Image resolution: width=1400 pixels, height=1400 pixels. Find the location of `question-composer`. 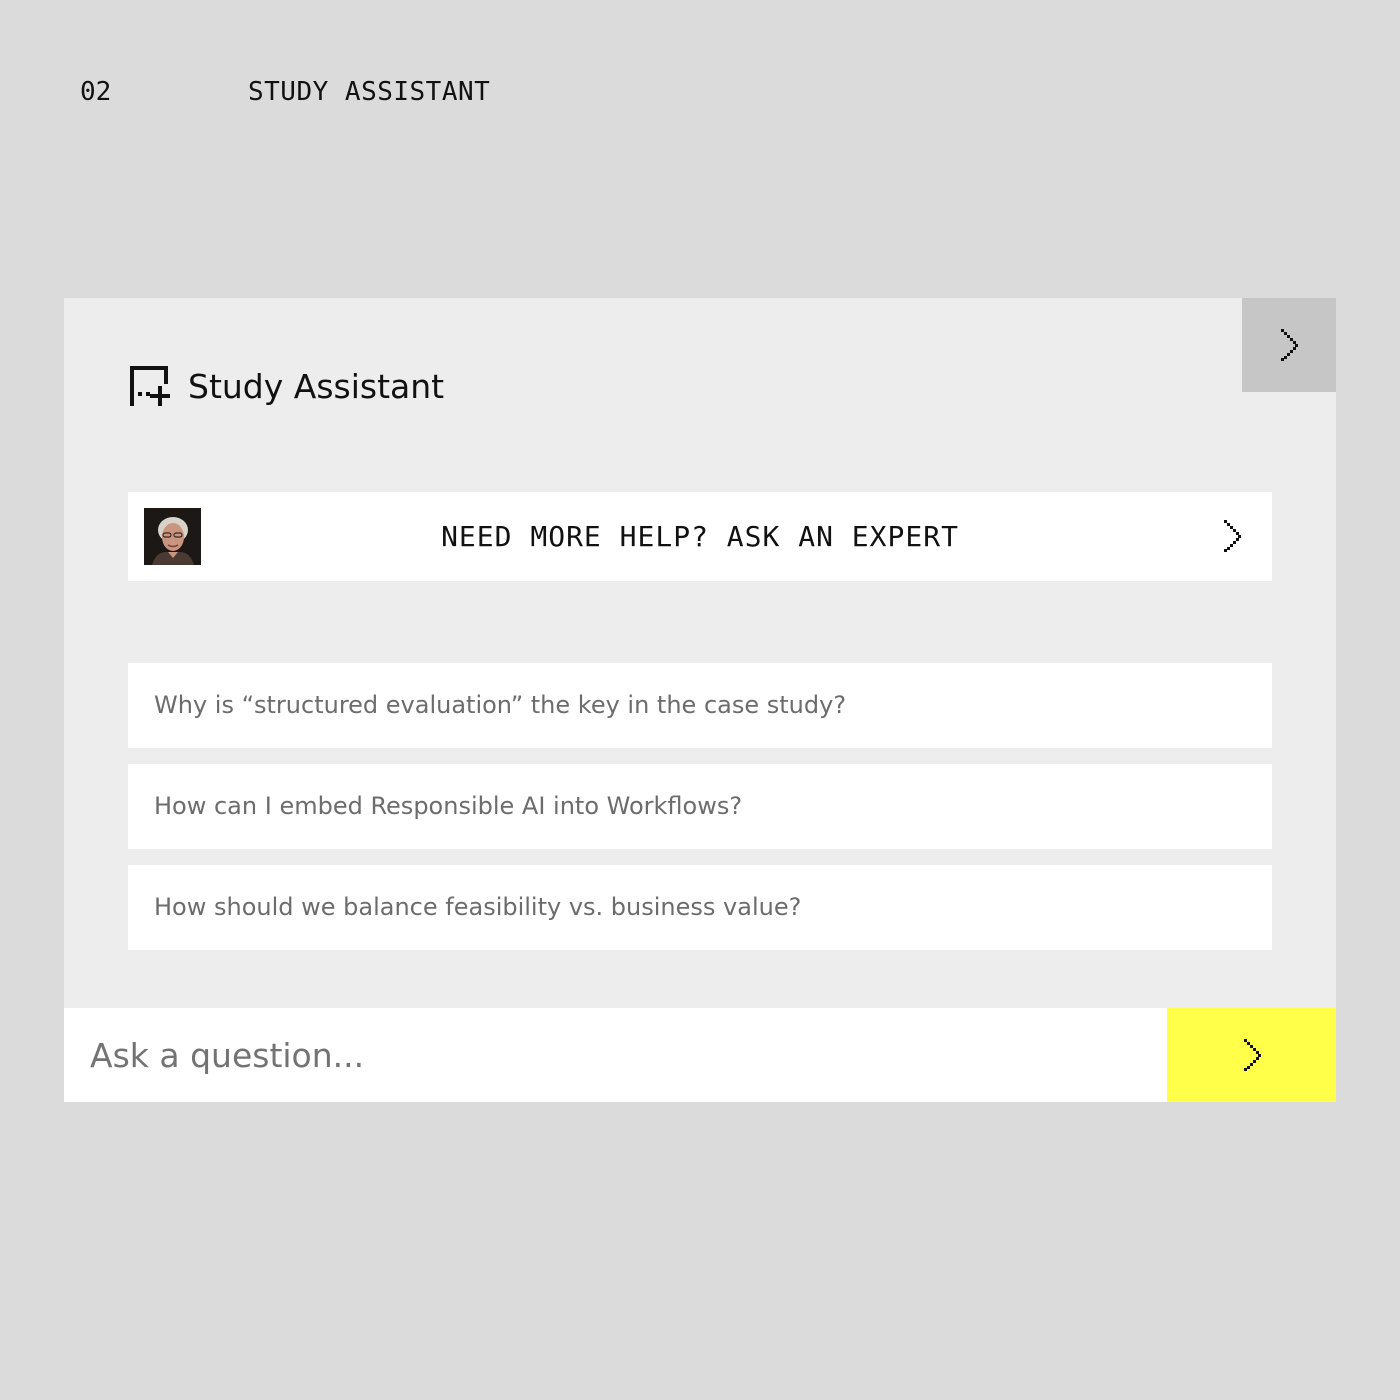

question-composer is located at coordinates (700, 1055).